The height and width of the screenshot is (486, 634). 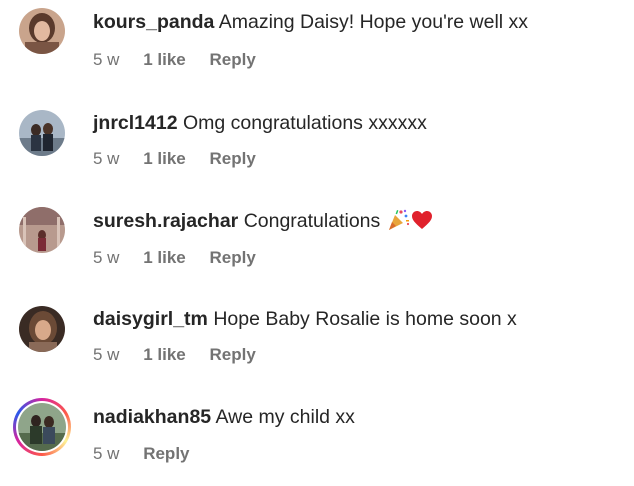 I want to click on story-ring, so click(x=42, y=427).